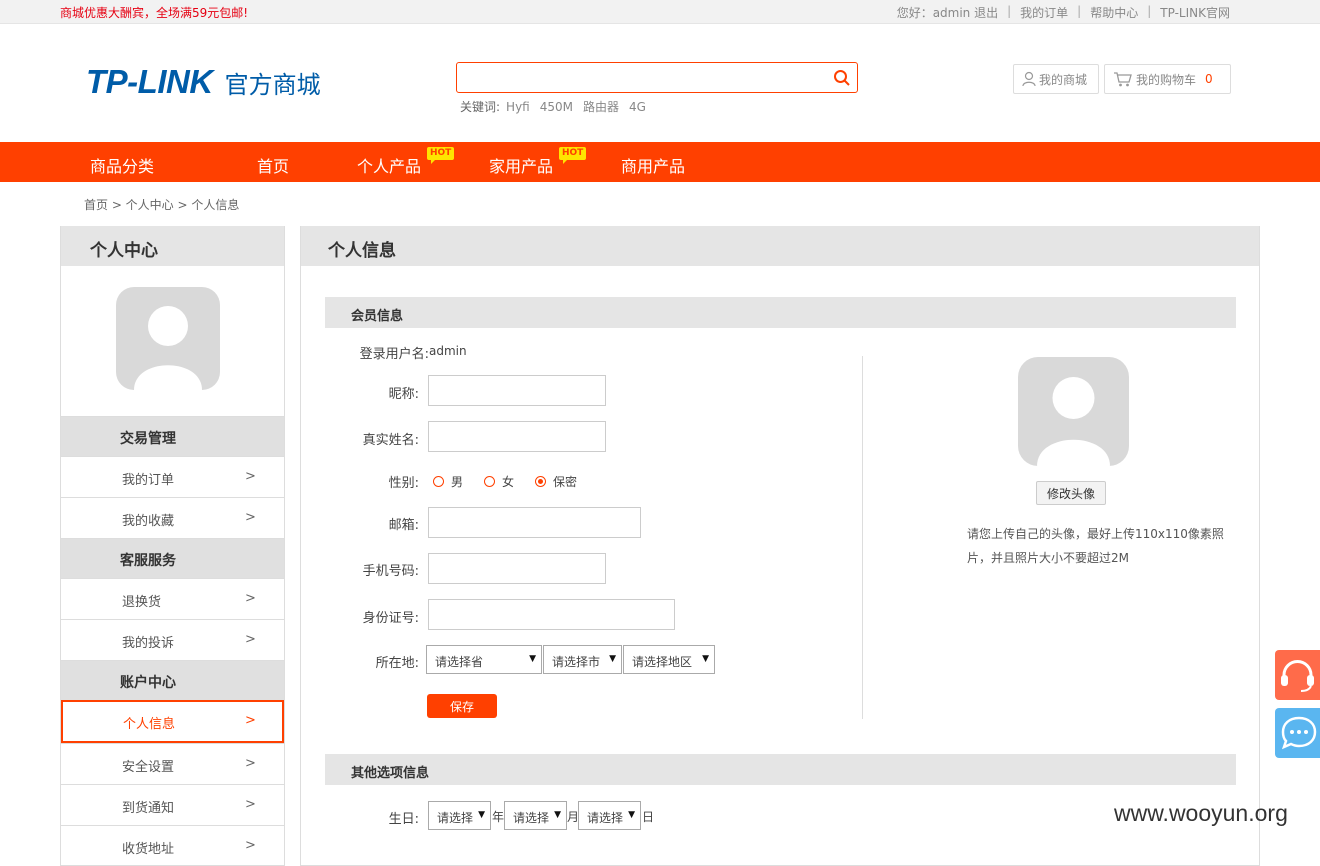  I want to click on hot-badge: HOT, so click(573, 155).